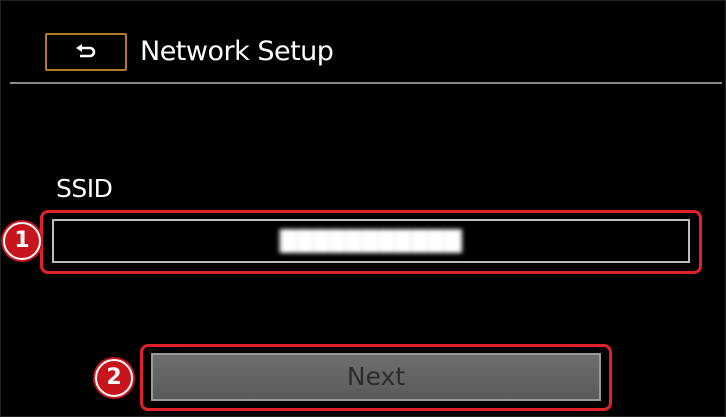  Describe the element at coordinates (114, 378) in the screenshot. I see `callout-number-2: 2` at that location.